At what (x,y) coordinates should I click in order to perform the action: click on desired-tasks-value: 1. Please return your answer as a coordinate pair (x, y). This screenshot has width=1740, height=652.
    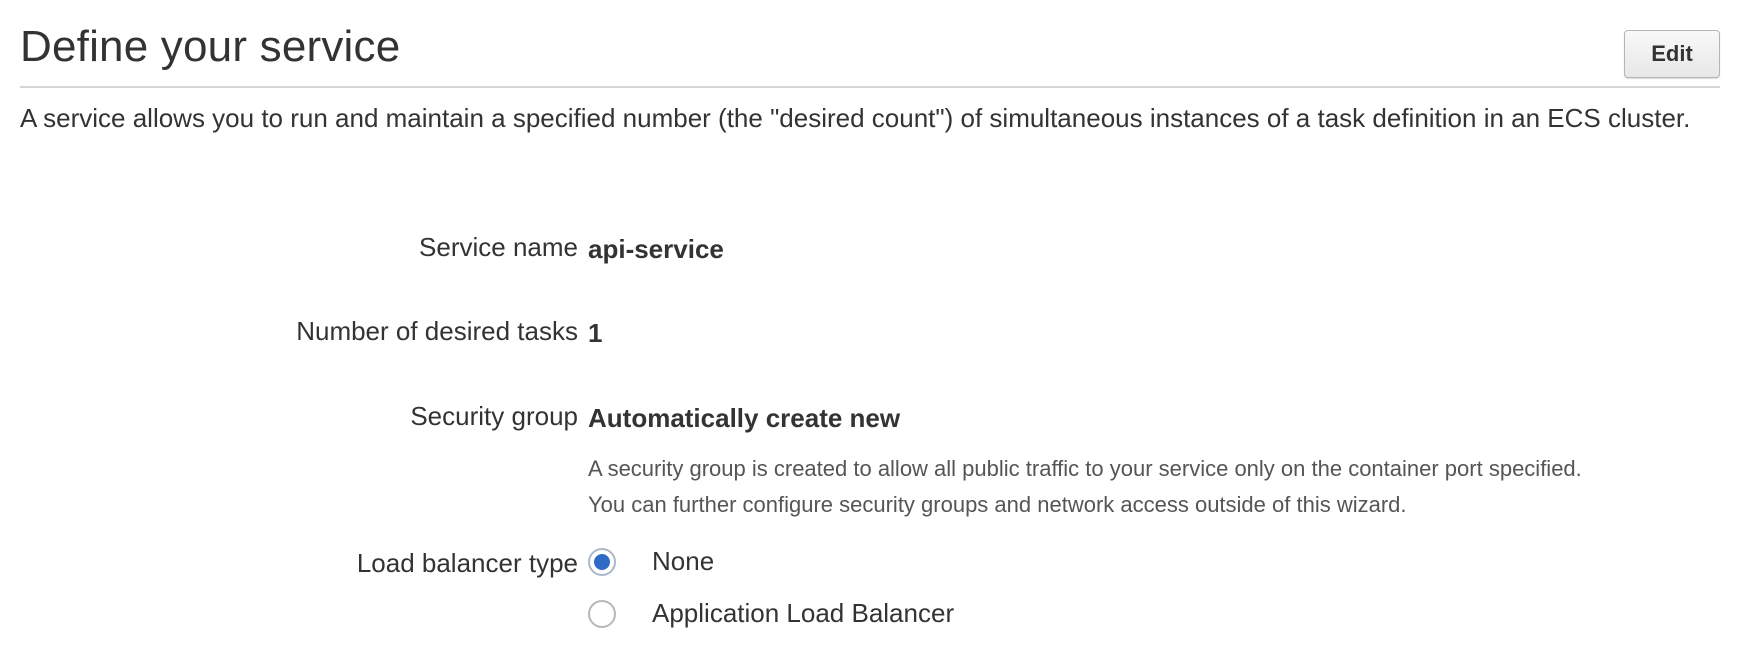
    Looking at the image, I should click on (595, 333).